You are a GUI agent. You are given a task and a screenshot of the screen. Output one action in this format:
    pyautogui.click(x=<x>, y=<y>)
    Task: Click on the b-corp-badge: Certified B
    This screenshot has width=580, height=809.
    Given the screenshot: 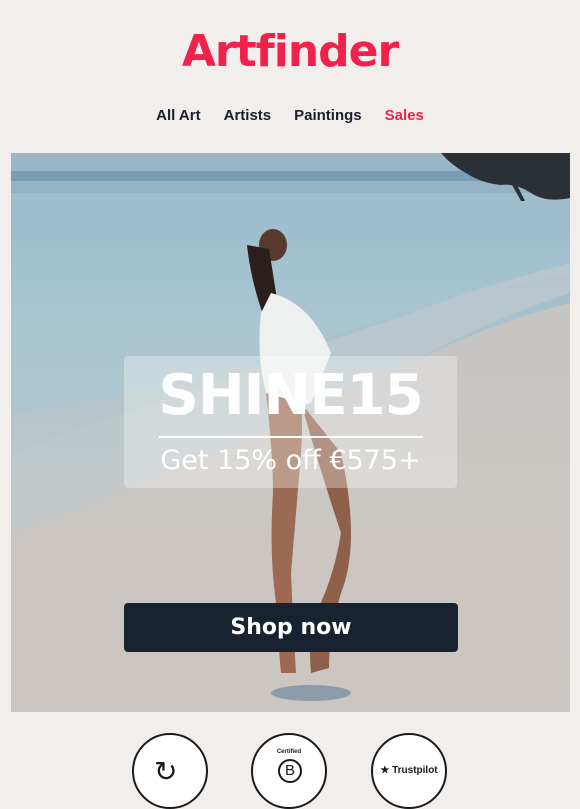 What is the action you would take?
    pyautogui.click(x=289, y=771)
    